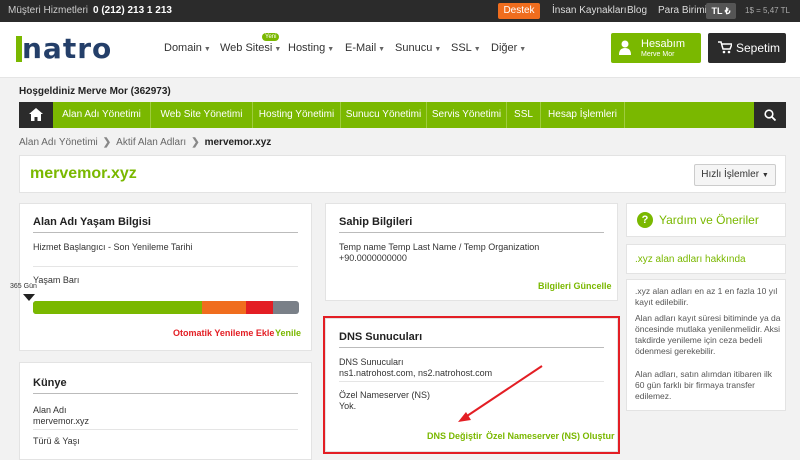 Image resolution: width=800 pixels, height=460 pixels. I want to click on support-phone-label: Müşteri Hizmetleri, so click(48, 10).